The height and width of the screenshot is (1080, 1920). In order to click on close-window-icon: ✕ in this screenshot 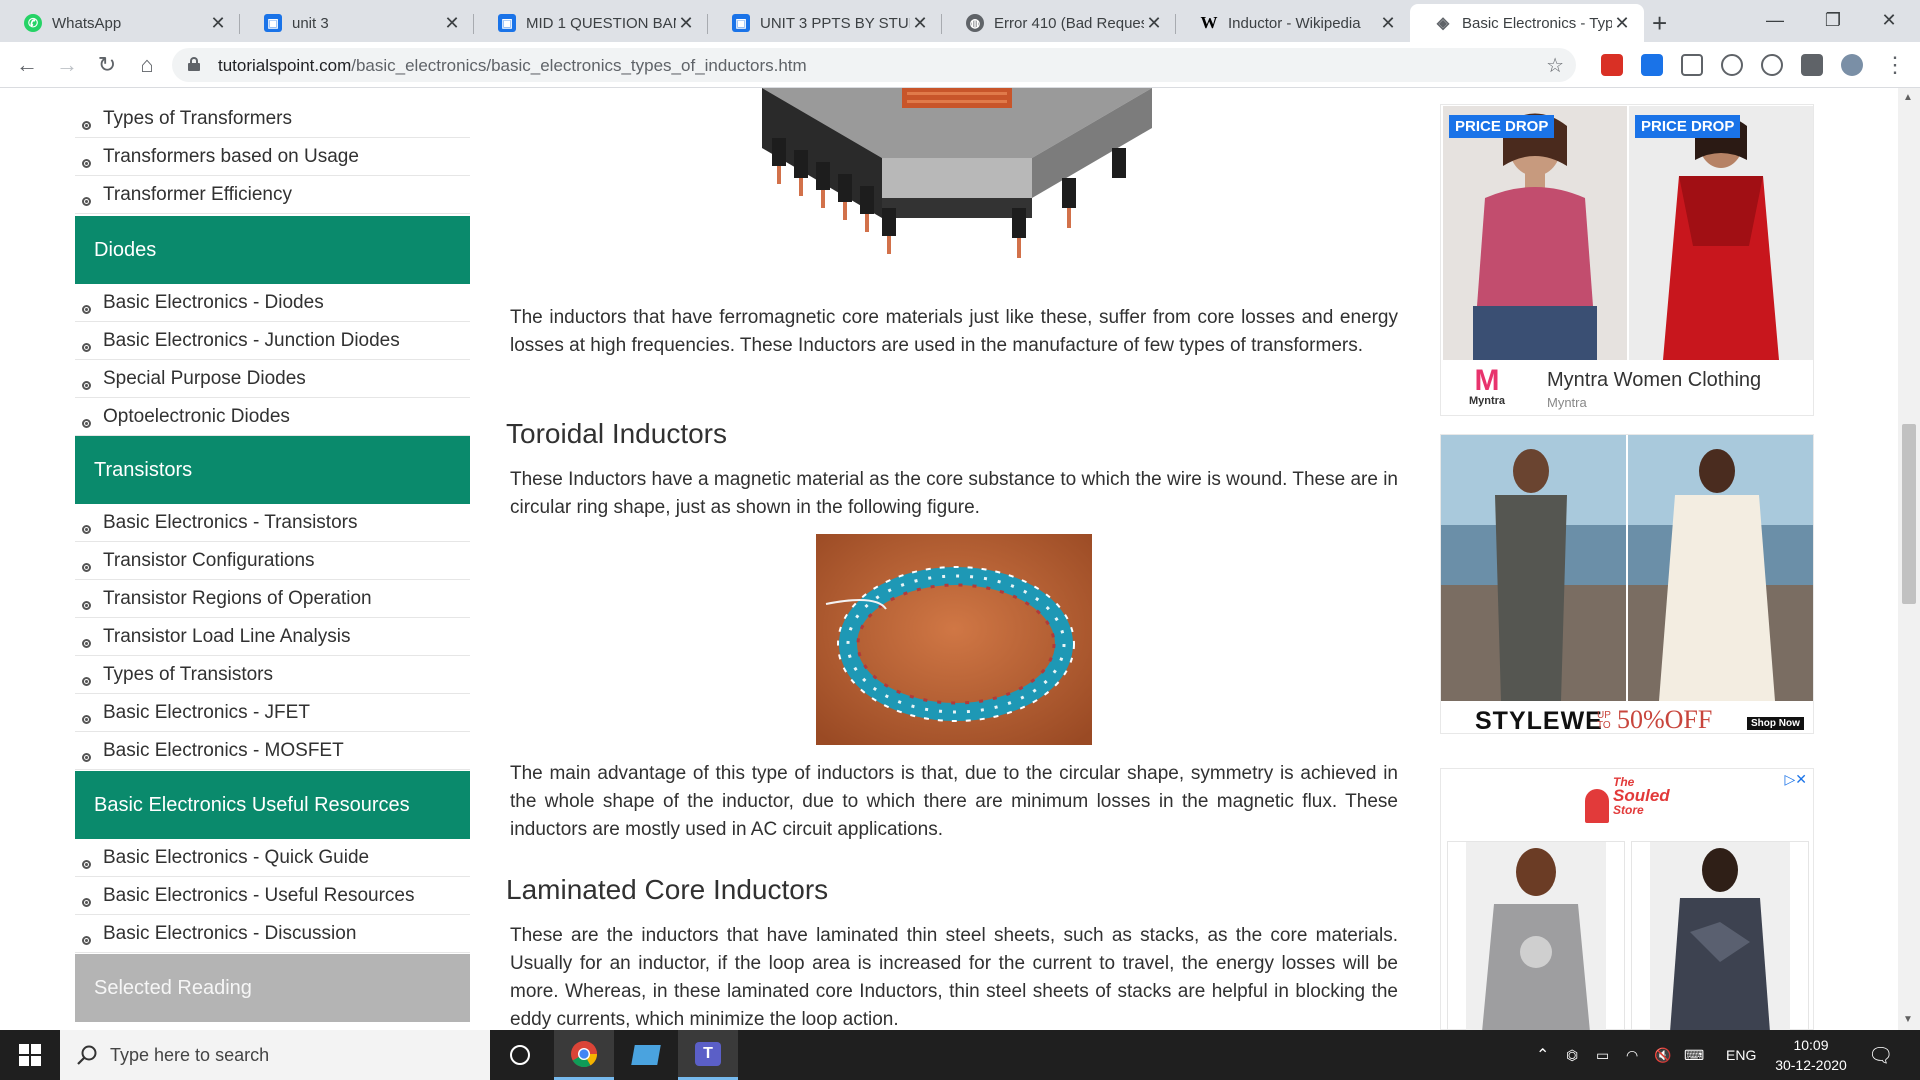, I will do `click(1889, 20)`.